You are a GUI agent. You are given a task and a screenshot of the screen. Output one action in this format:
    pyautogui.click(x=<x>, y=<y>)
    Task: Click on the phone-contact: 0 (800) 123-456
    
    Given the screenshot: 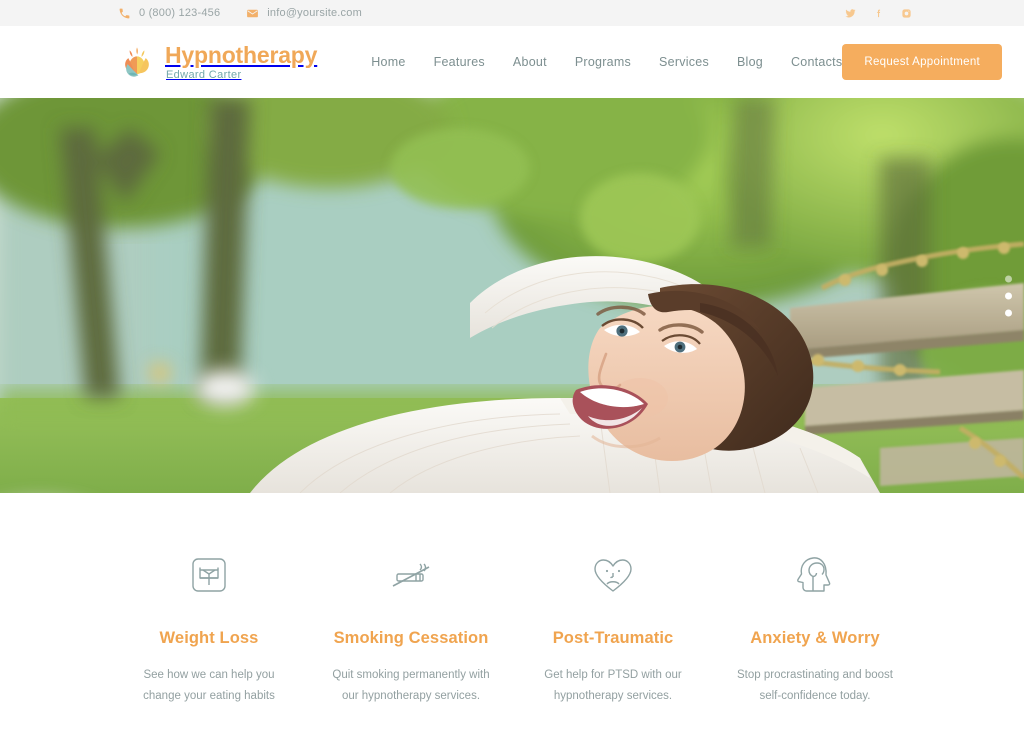 What is the action you would take?
    pyautogui.click(x=169, y=13)
    